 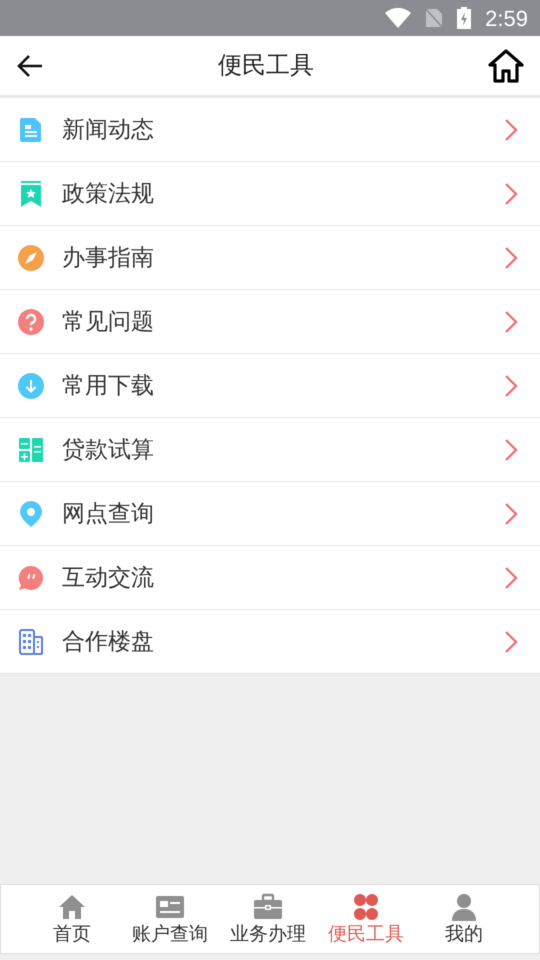 What do you see at coordinates (108, 449) in the screenshot?
I see `menu-item-label: 贷款试算` at bounding box center [108, 449].